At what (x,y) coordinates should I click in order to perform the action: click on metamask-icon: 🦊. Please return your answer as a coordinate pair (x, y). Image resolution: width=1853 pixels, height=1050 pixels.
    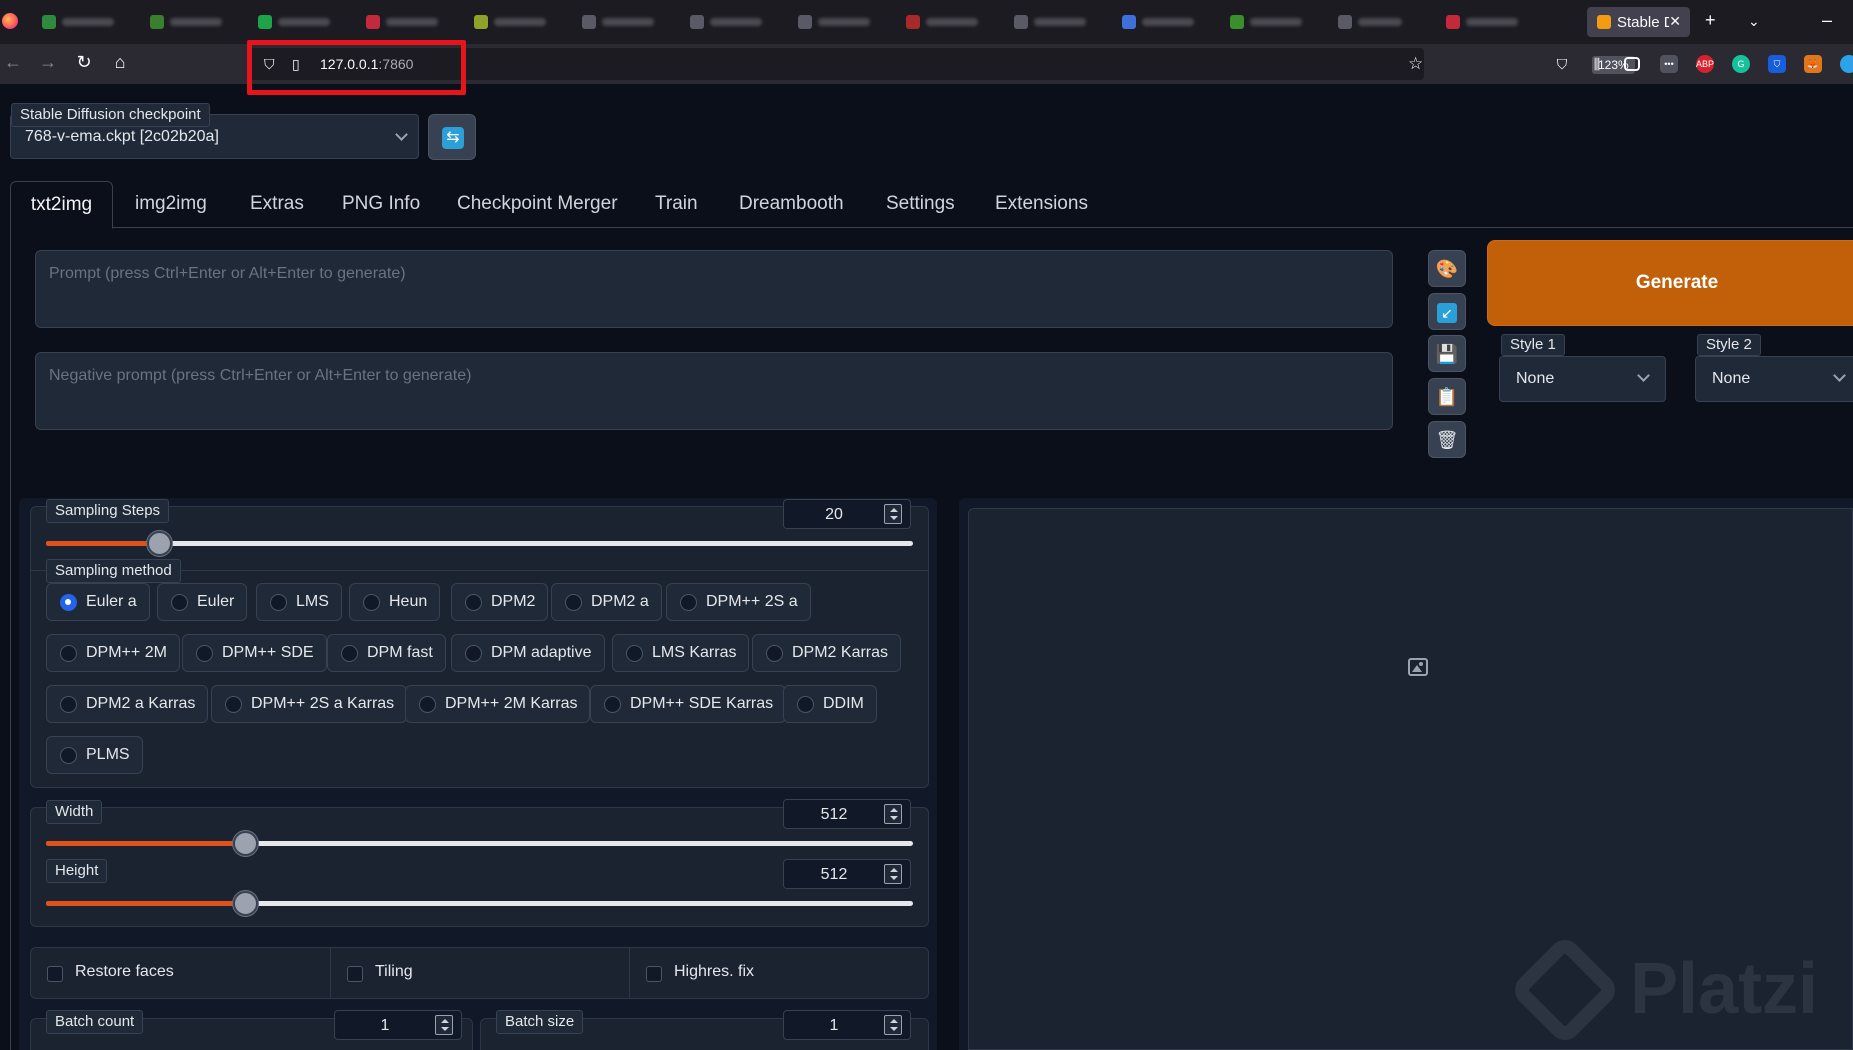
    Looking at the image, I should click on (1813, 64).